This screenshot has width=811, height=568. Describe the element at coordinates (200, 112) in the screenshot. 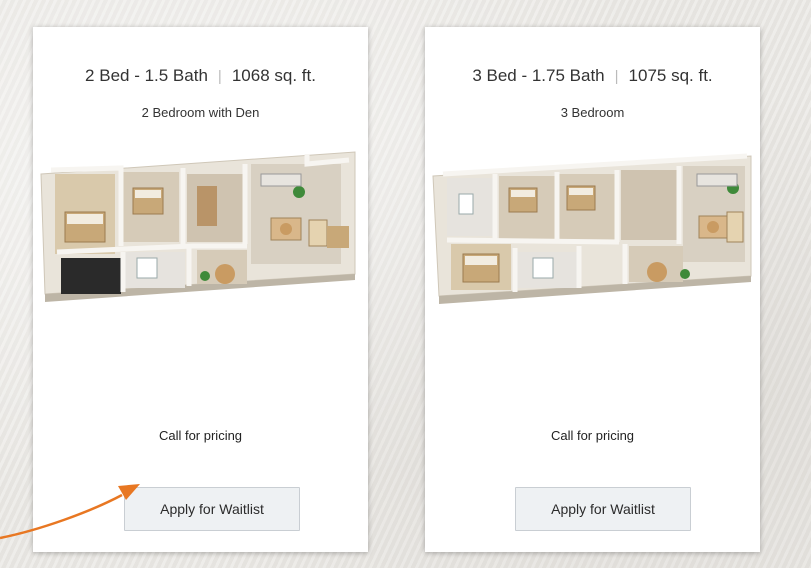

I see `floorplan-name: 2 Bedroom with Den` at that location.